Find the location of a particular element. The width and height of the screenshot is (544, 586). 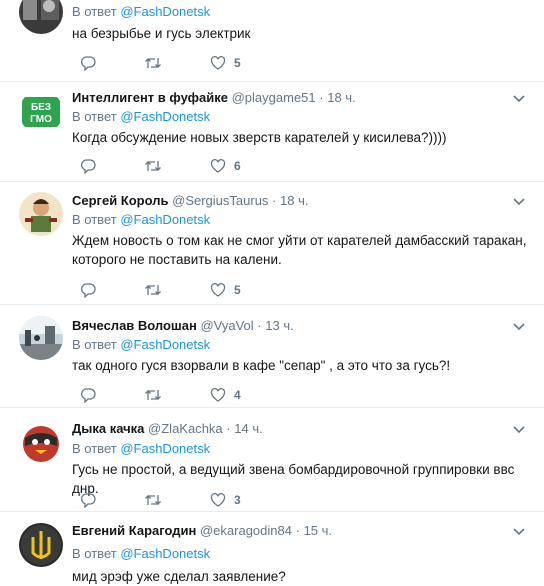

display-name: Вячеслав Волошан is located at coordinates (134, 325).